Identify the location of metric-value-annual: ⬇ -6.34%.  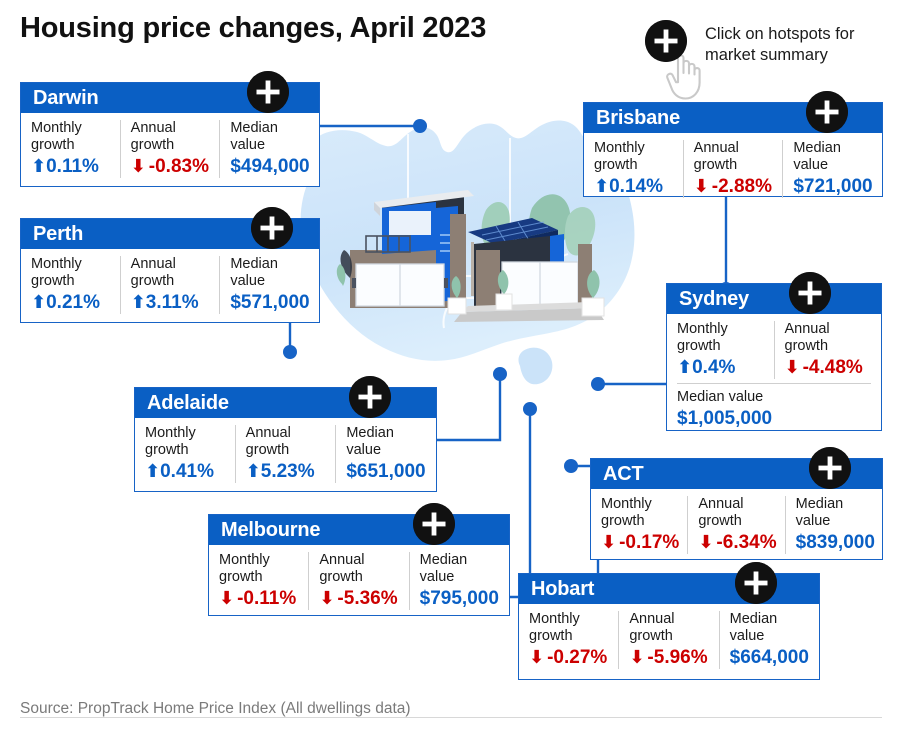
(737, 543).